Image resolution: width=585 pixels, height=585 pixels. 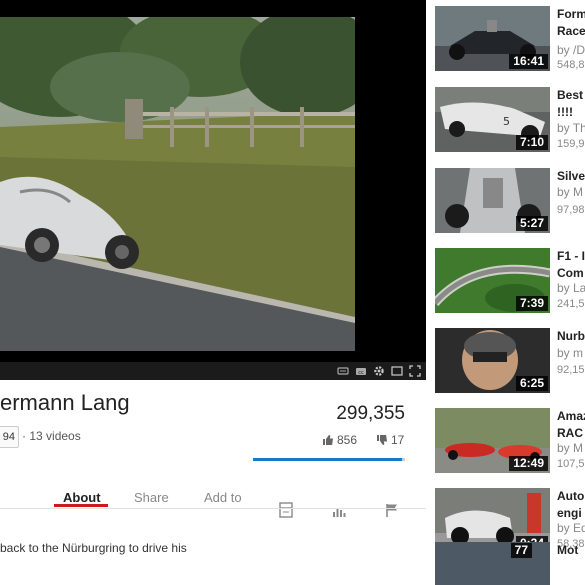 I want to click on related-video: 12:49 Amaz RAC by M 107,5, so click(x=510, y=441).